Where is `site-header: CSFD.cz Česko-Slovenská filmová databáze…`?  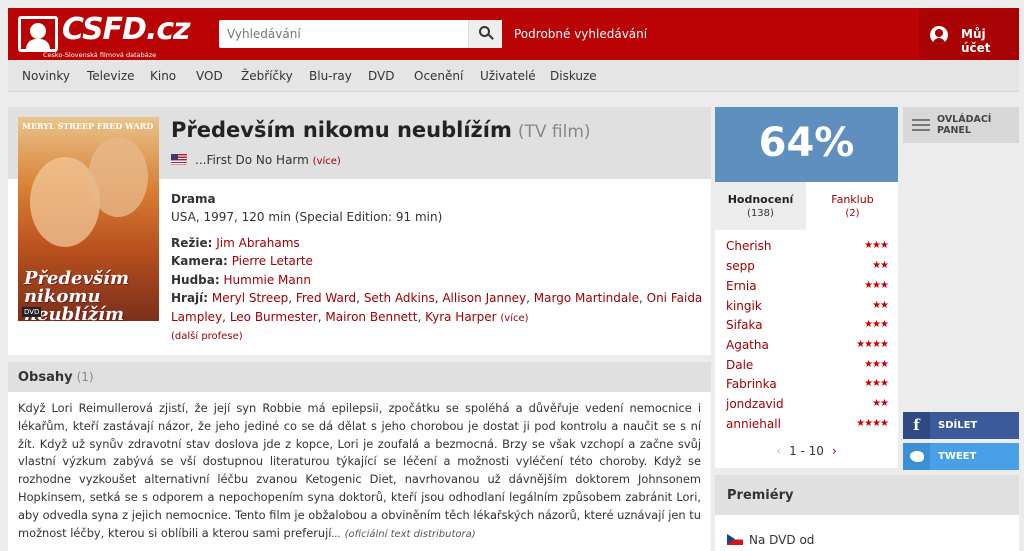 site-header: CSFD.cz Česko-Slovenská filmová databáze… is located at coordinates (513, 34).